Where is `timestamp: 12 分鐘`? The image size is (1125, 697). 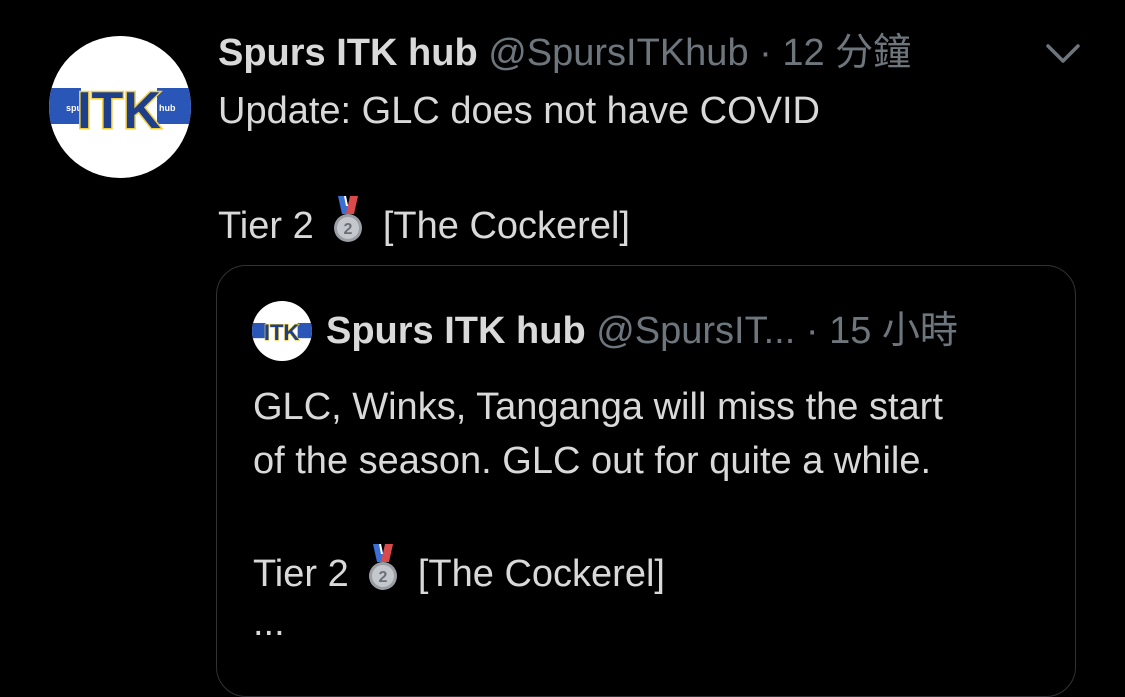 timestamp: 12 分鐘 is located at coordinates (846, 53).